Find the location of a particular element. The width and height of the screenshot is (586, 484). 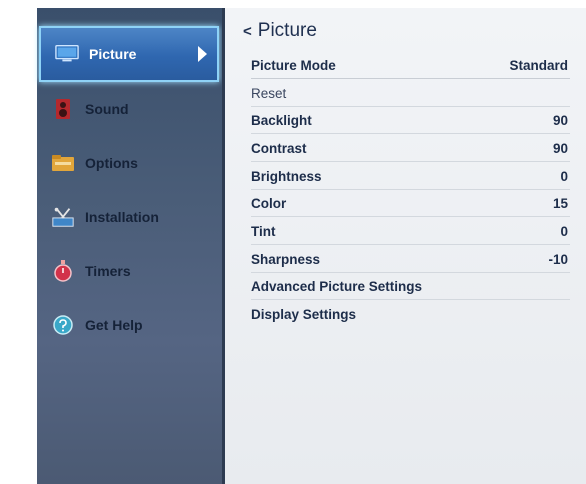

setting-row-display-settings: Display Settings is located at coordinates (410, 314).